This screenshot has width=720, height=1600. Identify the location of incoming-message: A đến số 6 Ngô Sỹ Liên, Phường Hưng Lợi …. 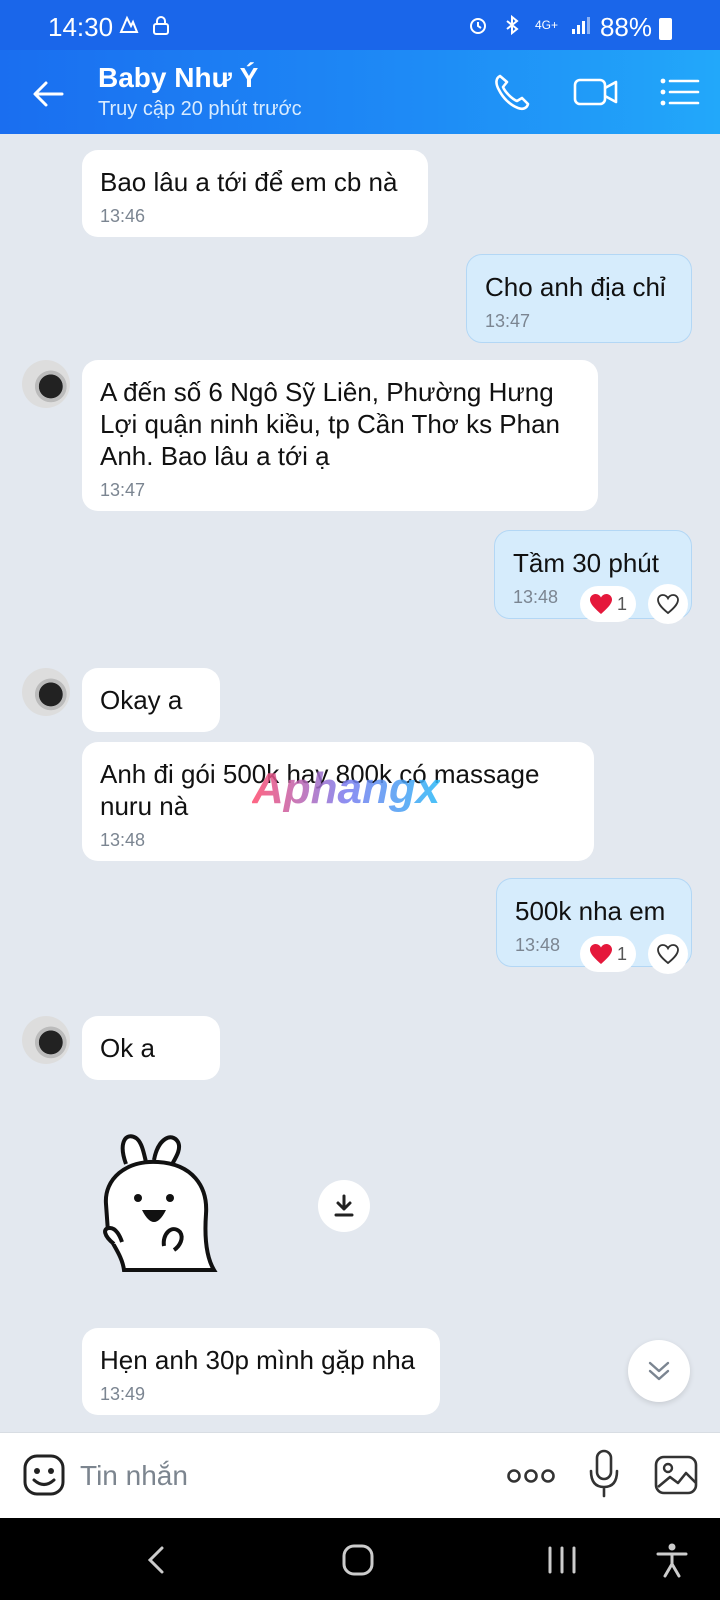
(340, 435).